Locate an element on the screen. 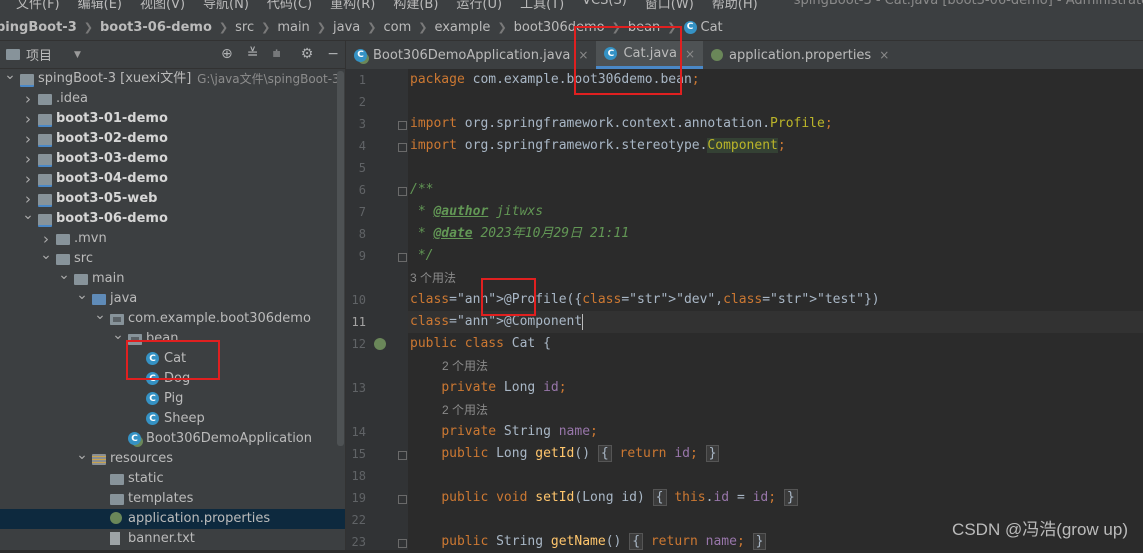 Image resolution: width=1143 pixels, height=553 pixels. tree-item: banner.txt is located at coordinates (172, 539).